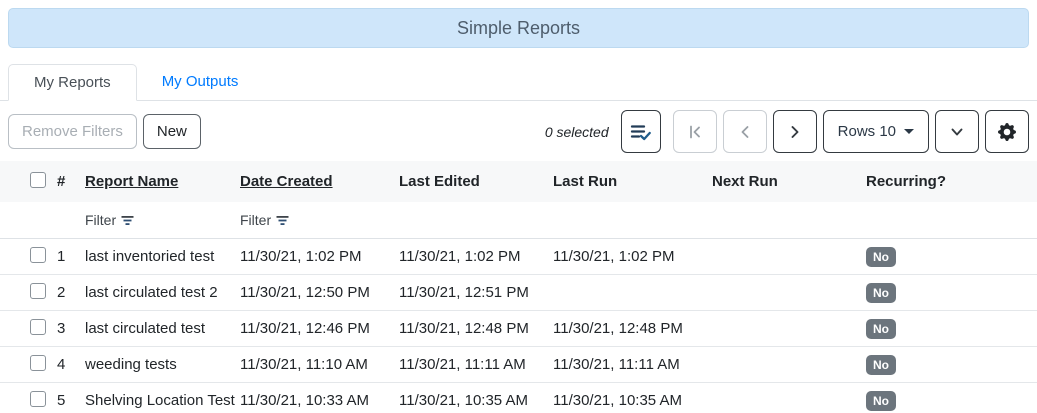 The height and width of the screenshot is (413, 1037). I want to click on settings-button, so click(1007, 131).